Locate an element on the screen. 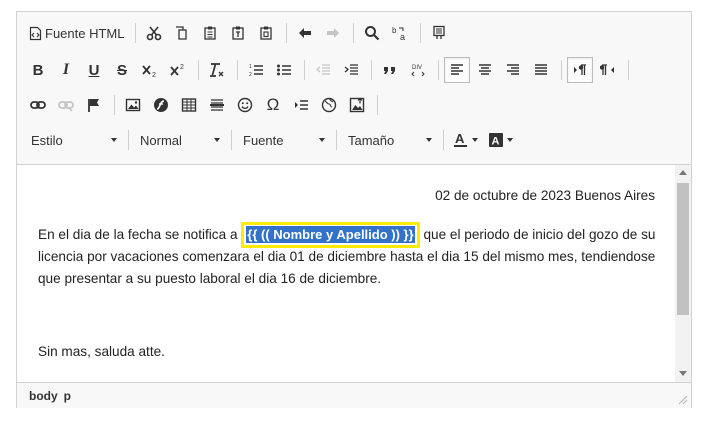  numbered-list-button: 12 is located at coordinates (256, 70).